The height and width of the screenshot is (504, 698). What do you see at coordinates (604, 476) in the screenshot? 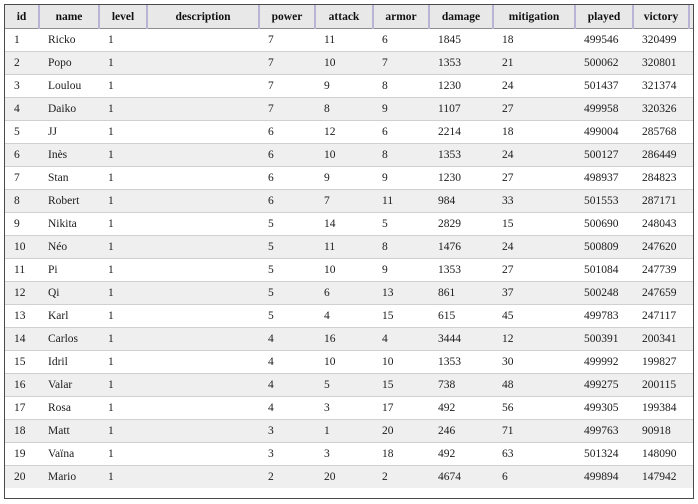
I see `cell-played: 499894` at bounding box center [604, 476].